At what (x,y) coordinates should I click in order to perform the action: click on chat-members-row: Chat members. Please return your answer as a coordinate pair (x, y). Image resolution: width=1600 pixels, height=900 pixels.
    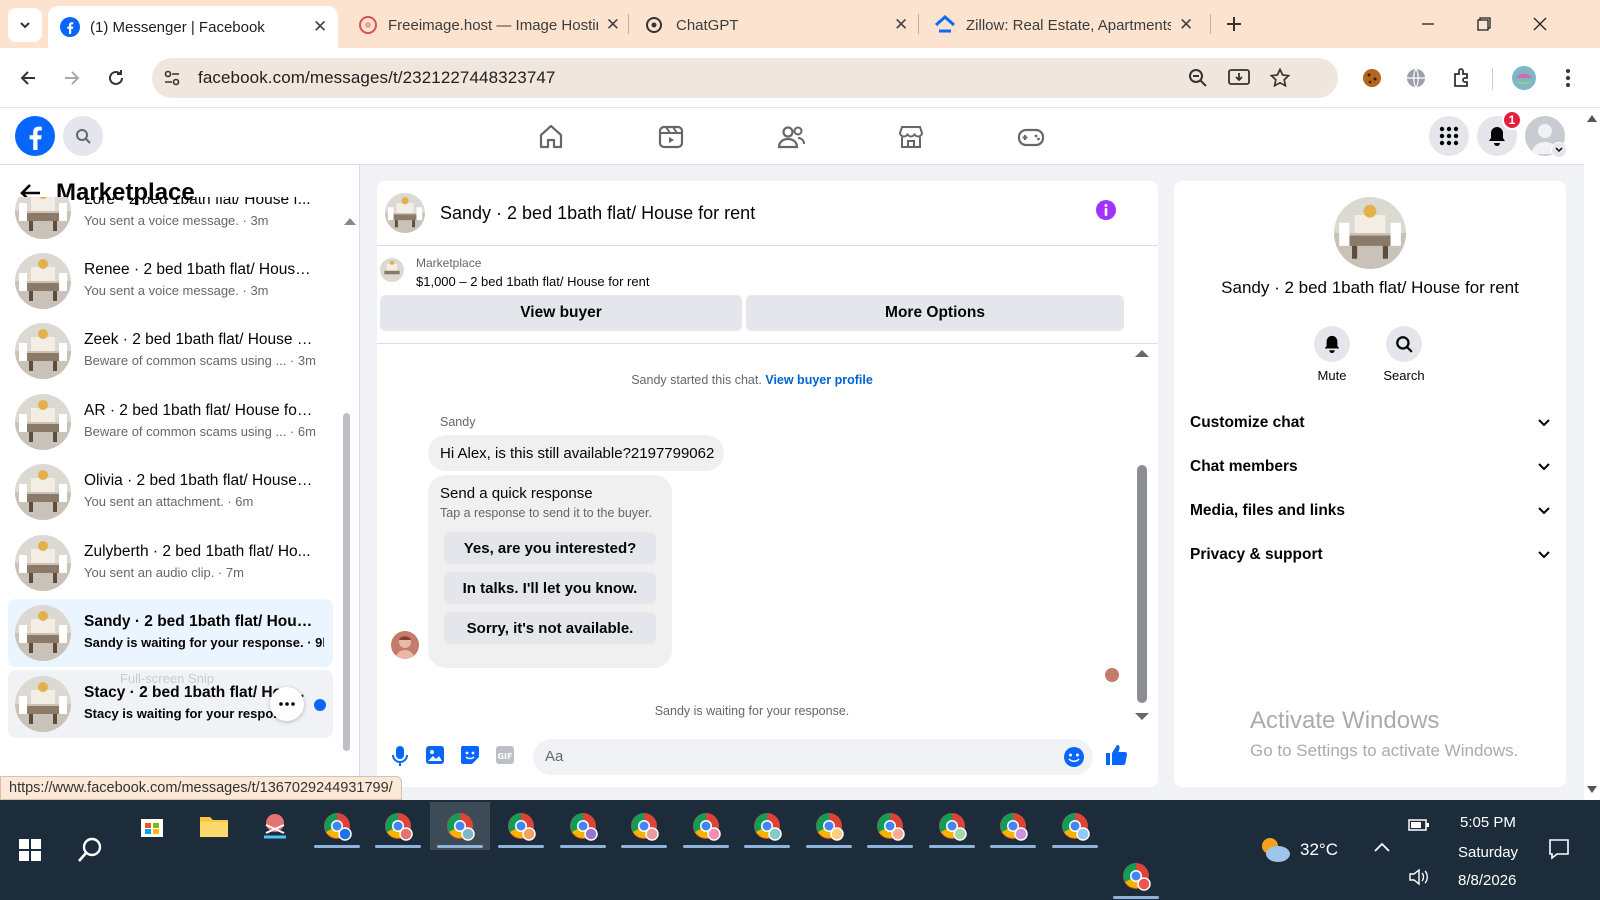
    Looking at the image, I should click on (1370, 467).